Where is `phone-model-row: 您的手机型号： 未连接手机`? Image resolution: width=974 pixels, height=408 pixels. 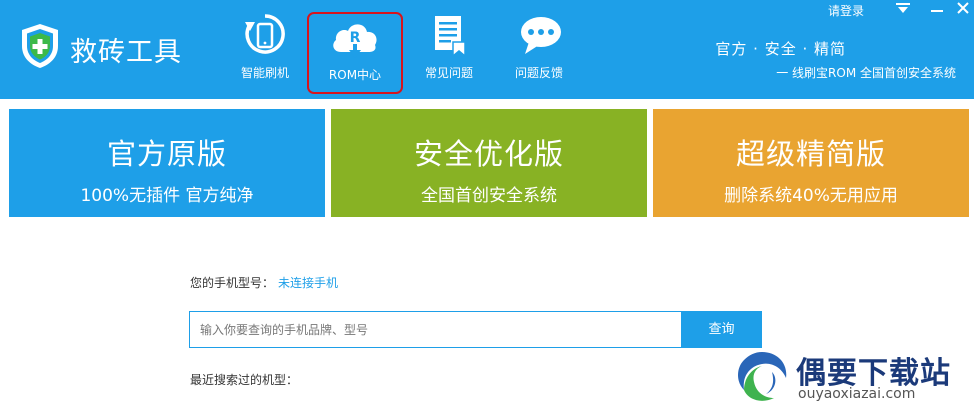 phone-model-row: 您的手机型号： 未连接手机 is located at coordinates (264, 282).